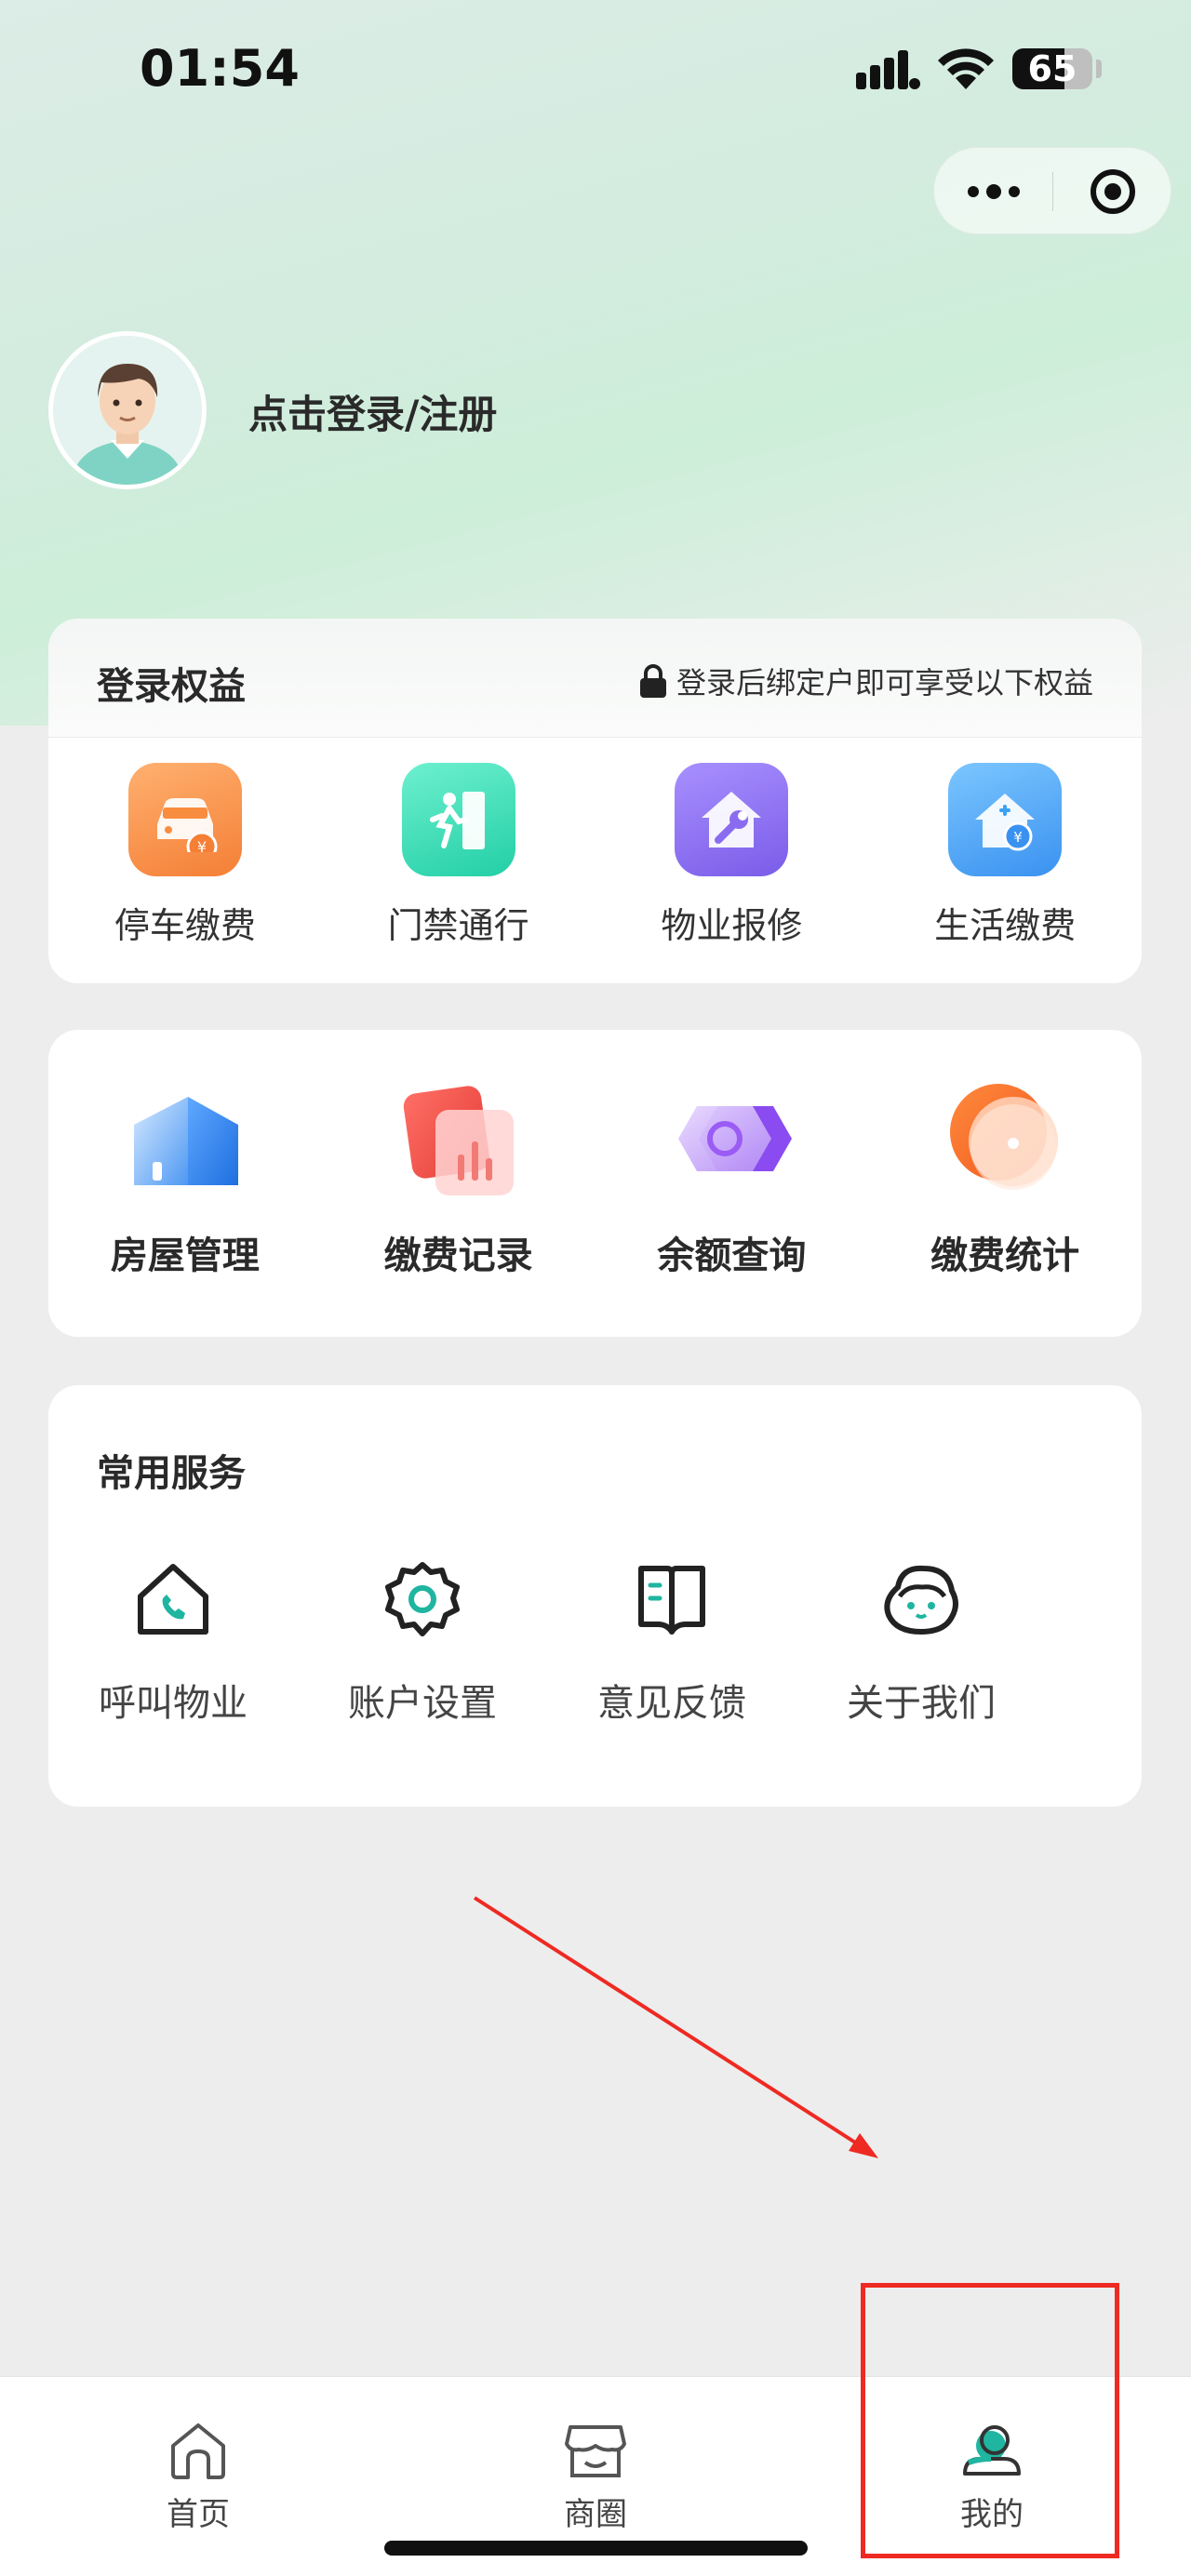 This screenshot has width=1191, height=2576. Describe the element at coordinates (732, 1256) in the screenshot. I see `quick-action-label: 余额查询` at that location.